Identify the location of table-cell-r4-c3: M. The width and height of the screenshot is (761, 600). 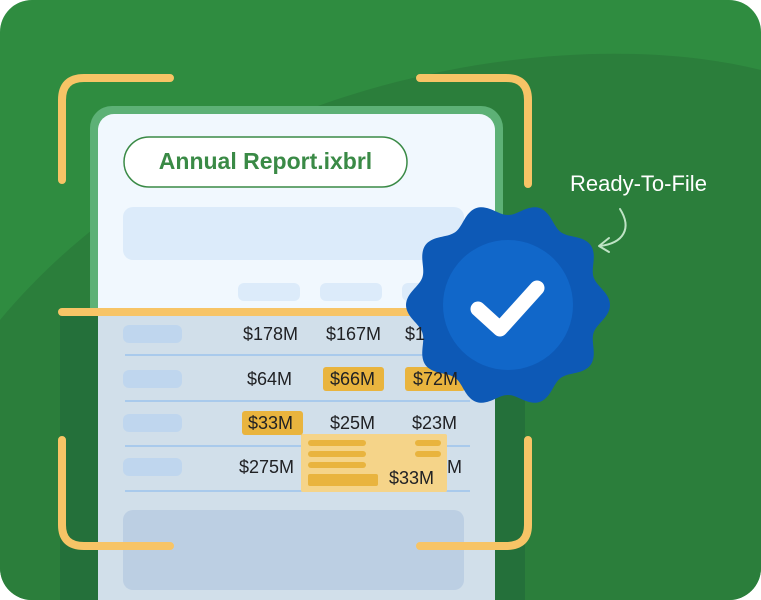
(454, 467).